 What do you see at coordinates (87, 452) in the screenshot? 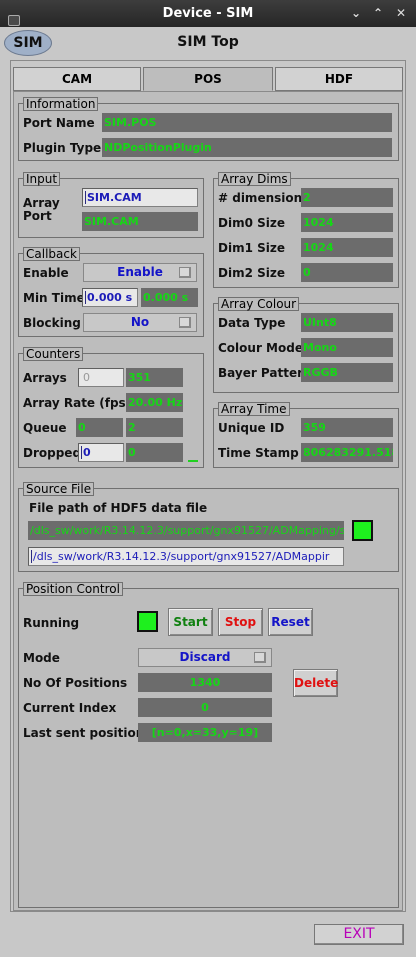
I see `dropped-counter-input-text: 0` at bounding box center [87, 452].